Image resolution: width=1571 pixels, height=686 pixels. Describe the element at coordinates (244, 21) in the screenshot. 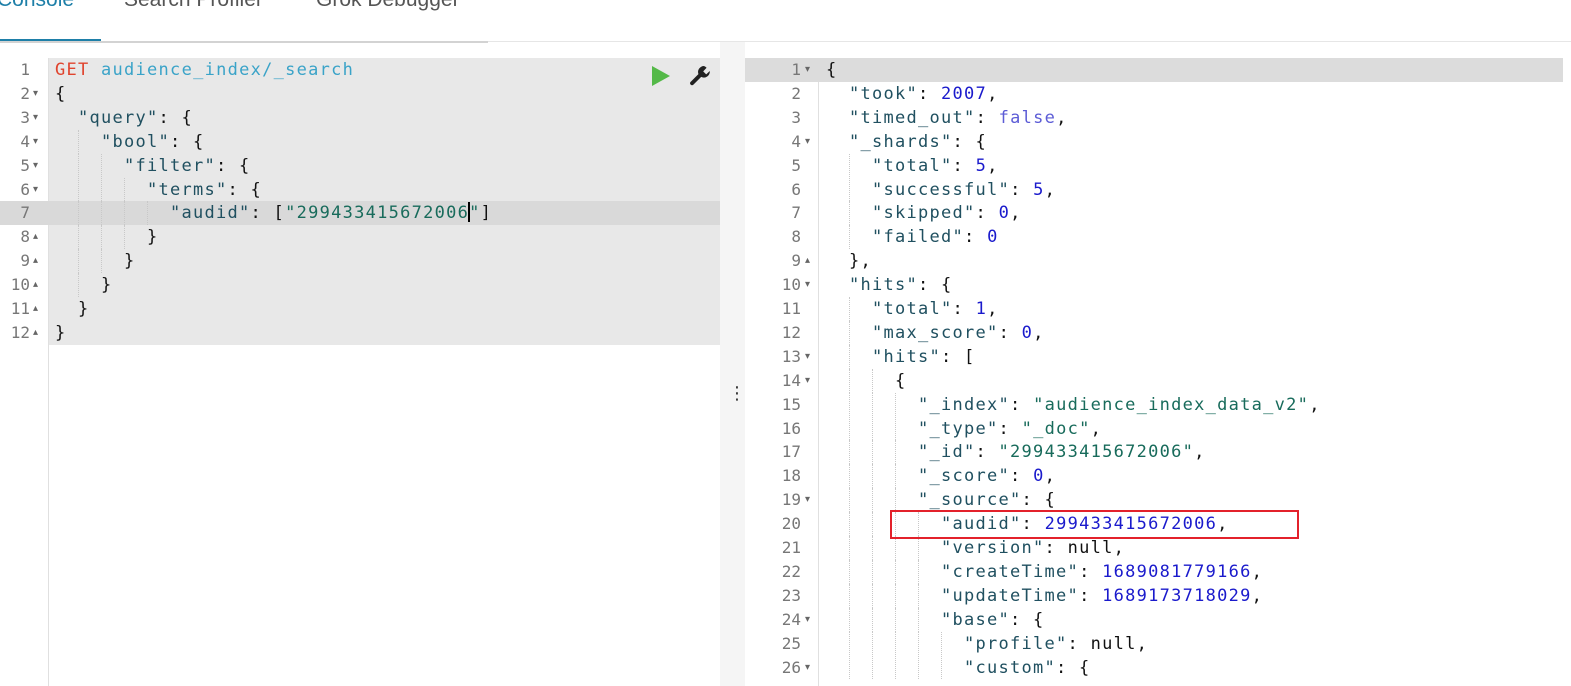

I see `tab-bar: Console Search Profiler Grok Debugger` at that location.